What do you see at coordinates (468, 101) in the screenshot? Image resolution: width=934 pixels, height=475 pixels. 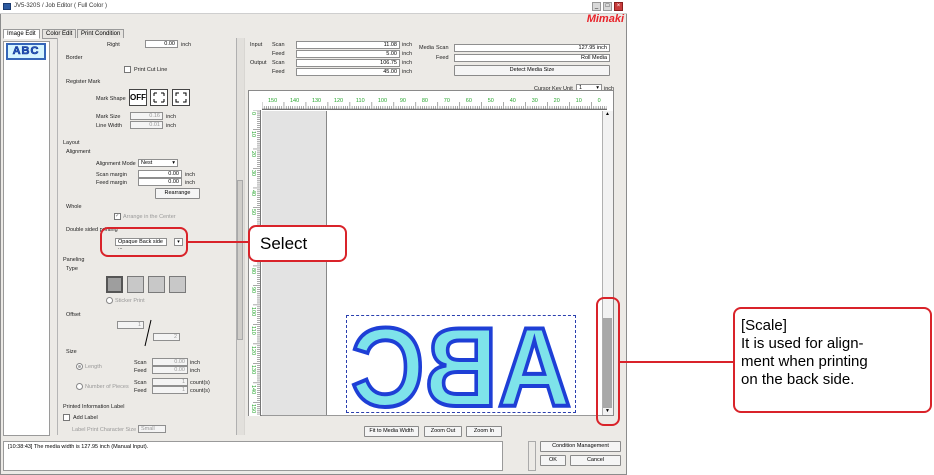 I see `ruler-h-label: 60` at bounding box center [468, 101].